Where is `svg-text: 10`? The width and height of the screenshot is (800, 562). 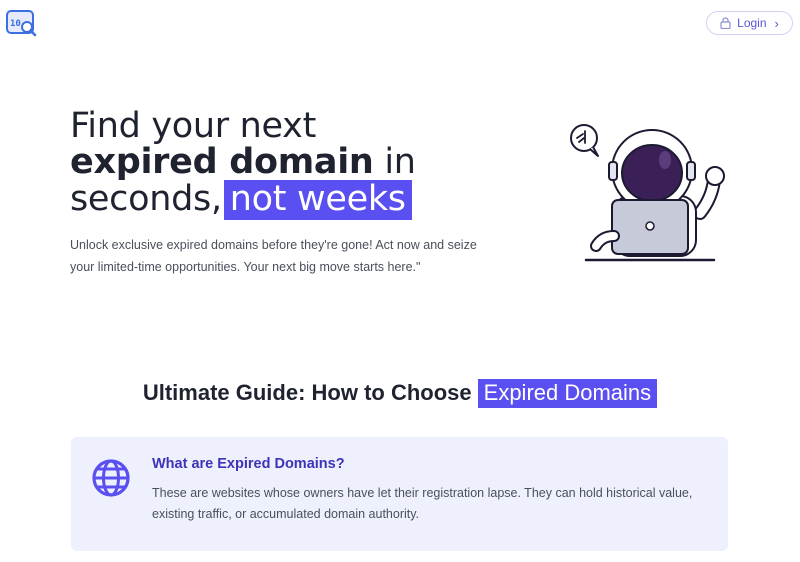
svg-text: 10 is located at coordinates (15, 24).